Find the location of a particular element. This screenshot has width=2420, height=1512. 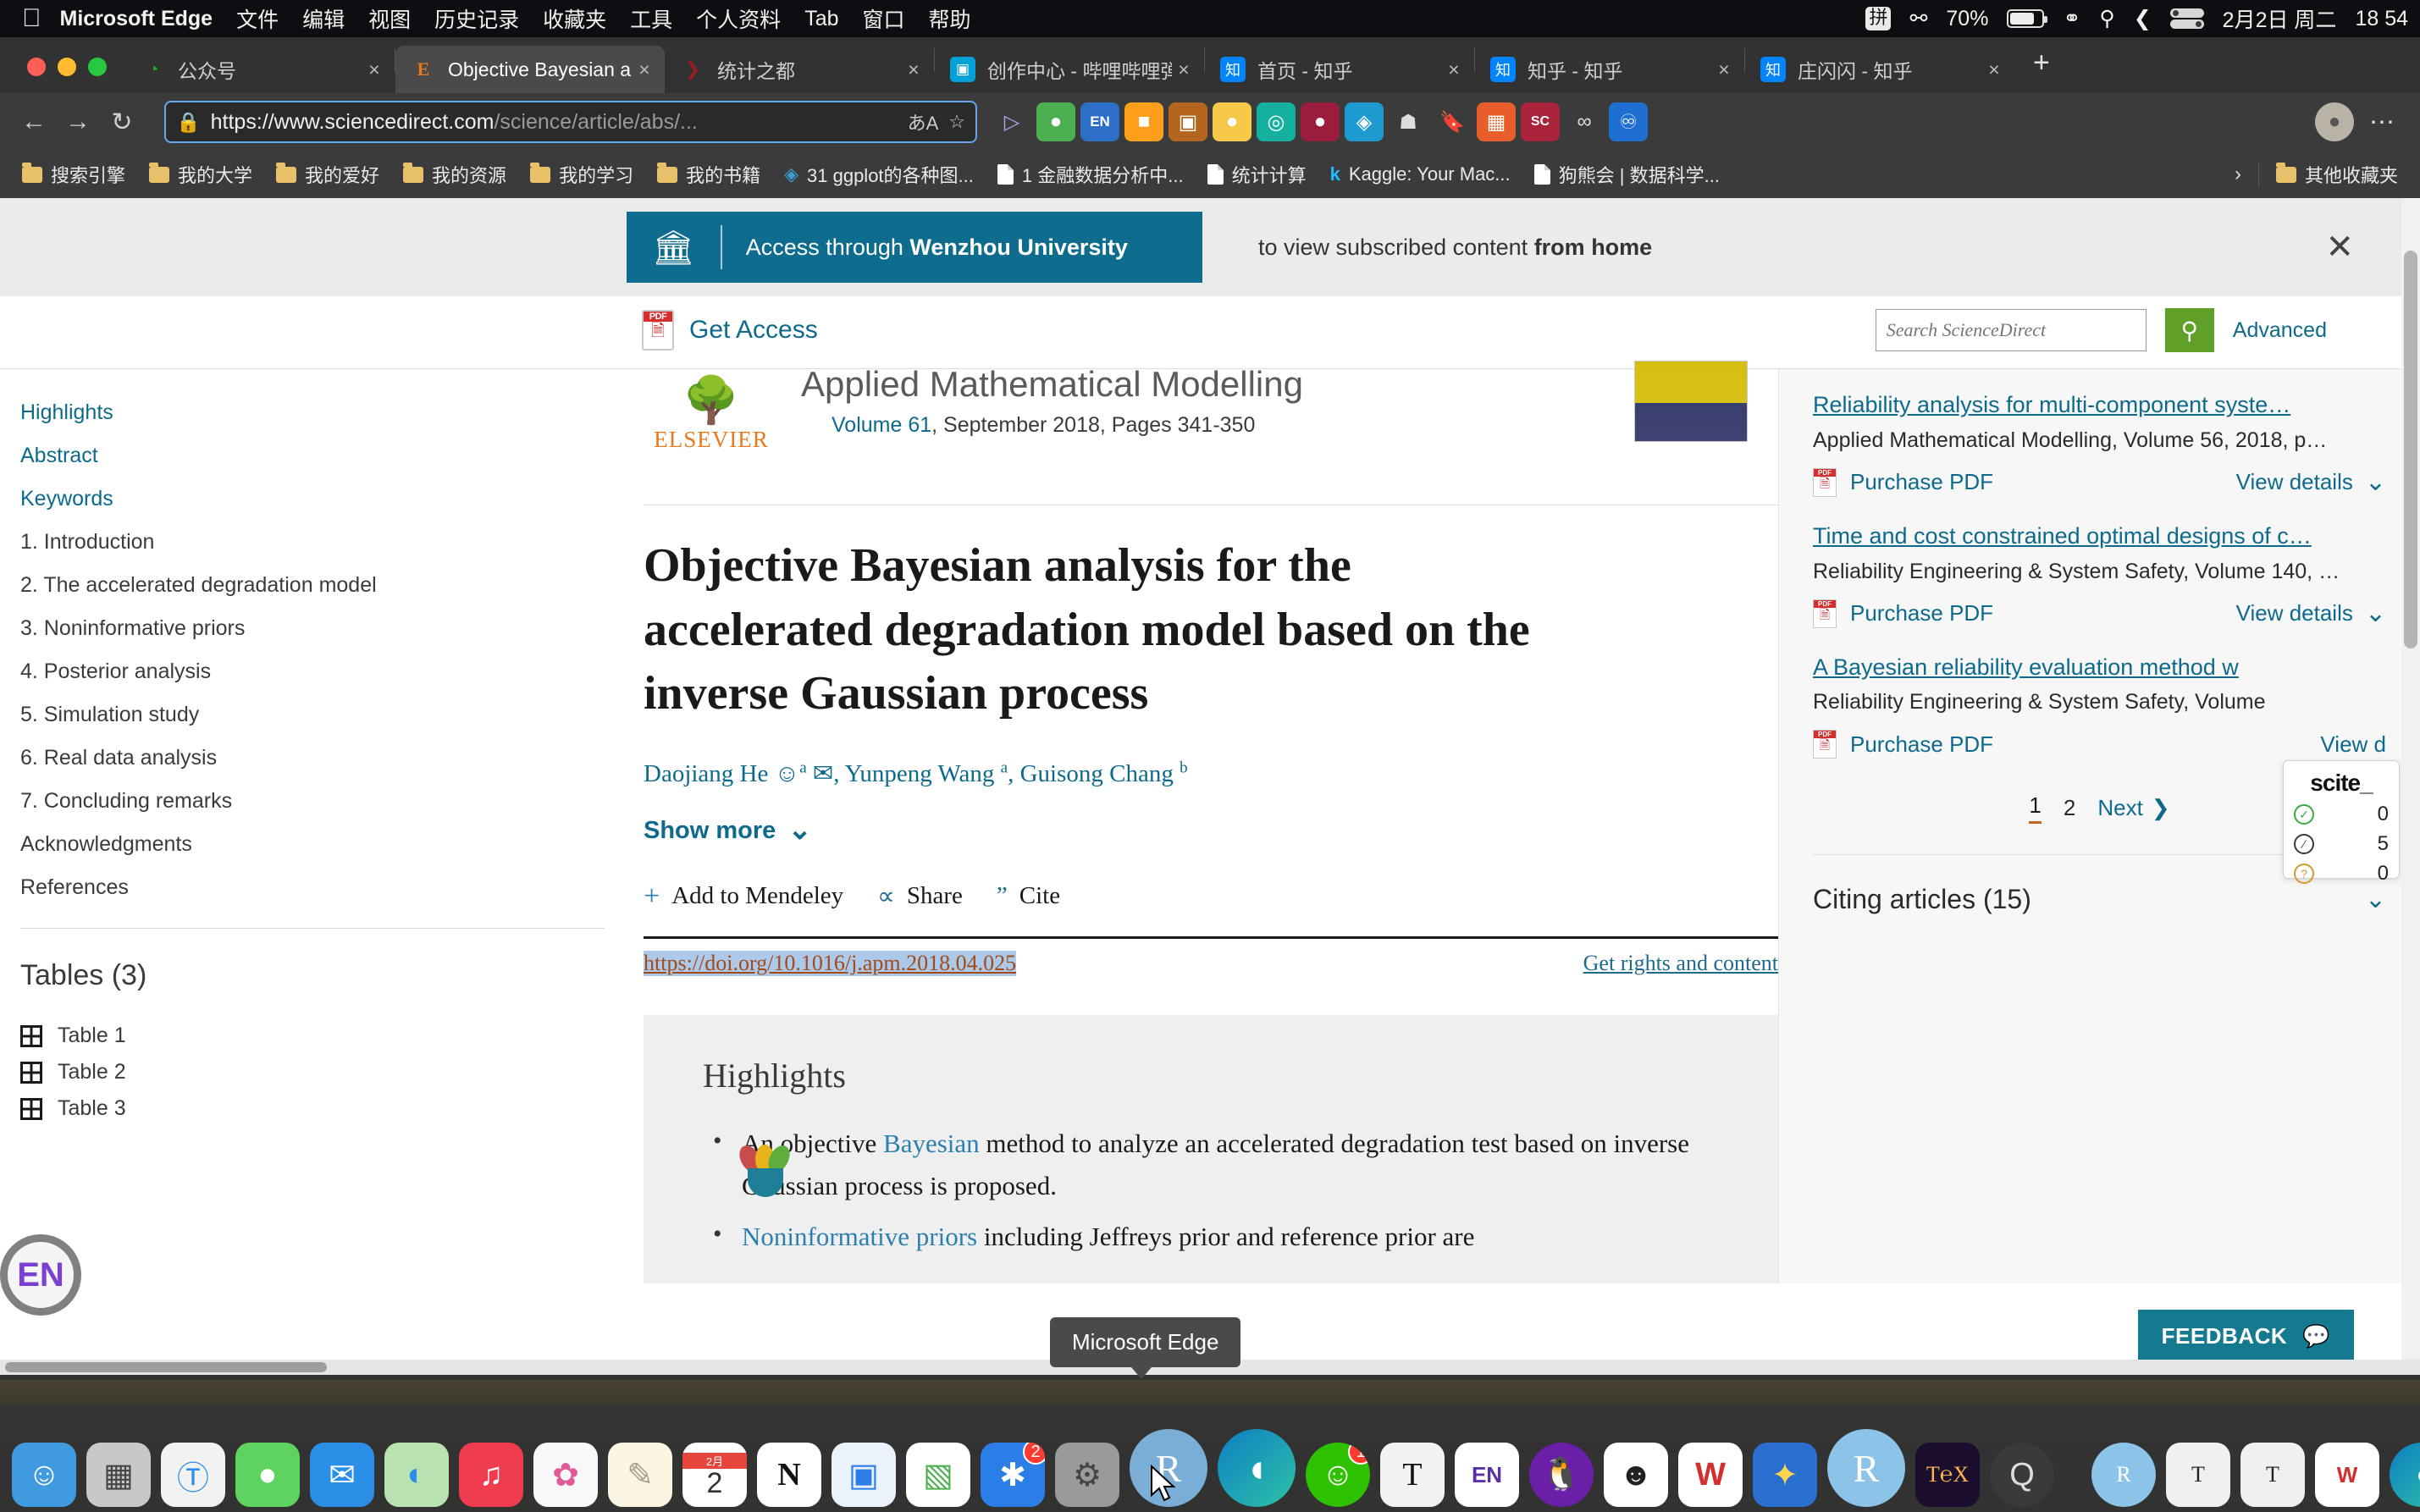

dock-item-ccleaner: ✦ is located at coordinates (1785, 1475).